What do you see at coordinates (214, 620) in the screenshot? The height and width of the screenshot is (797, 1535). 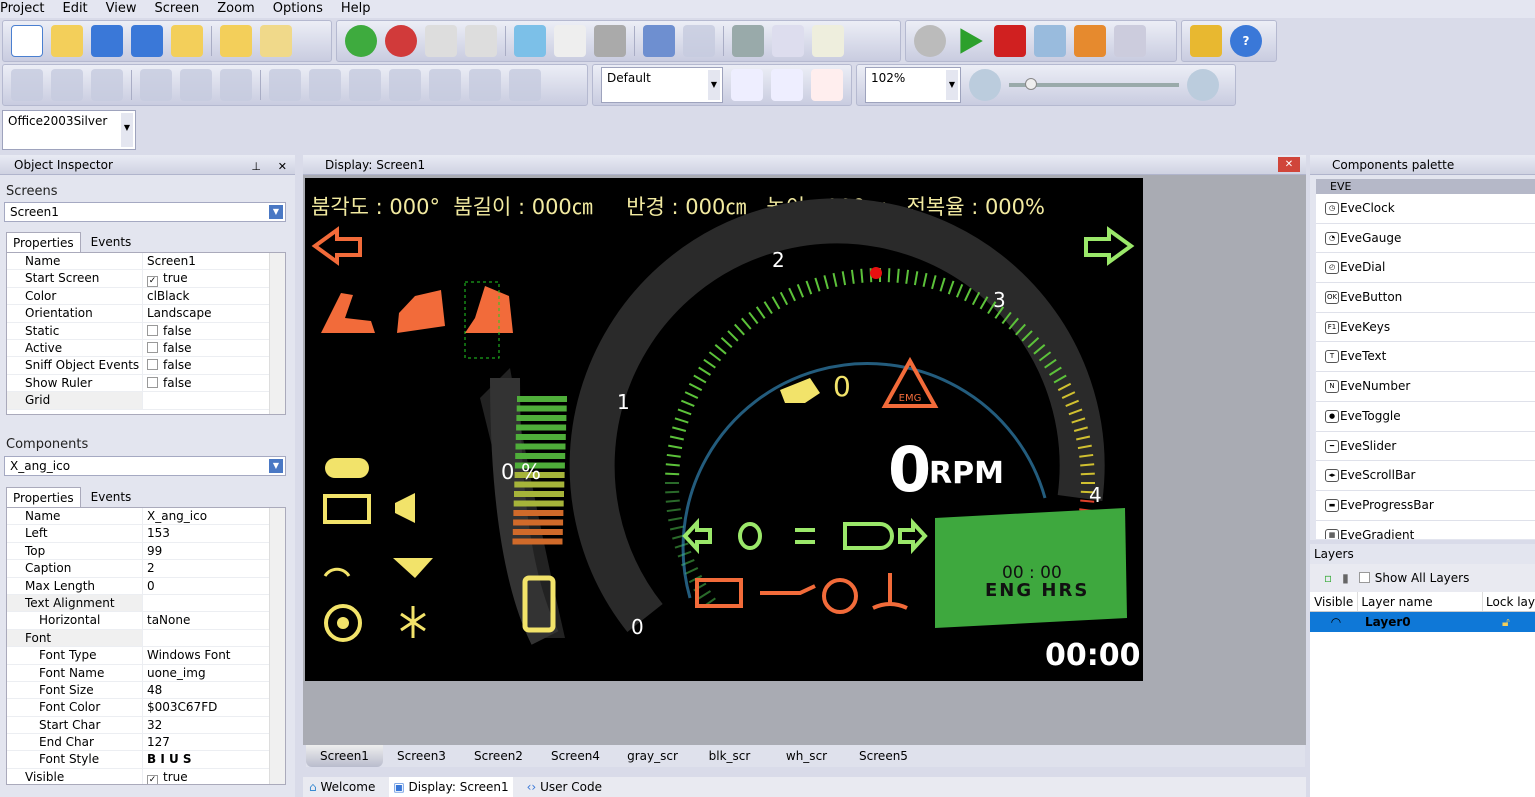 I see `property-value: taNone` at bounding box center [214, 620].